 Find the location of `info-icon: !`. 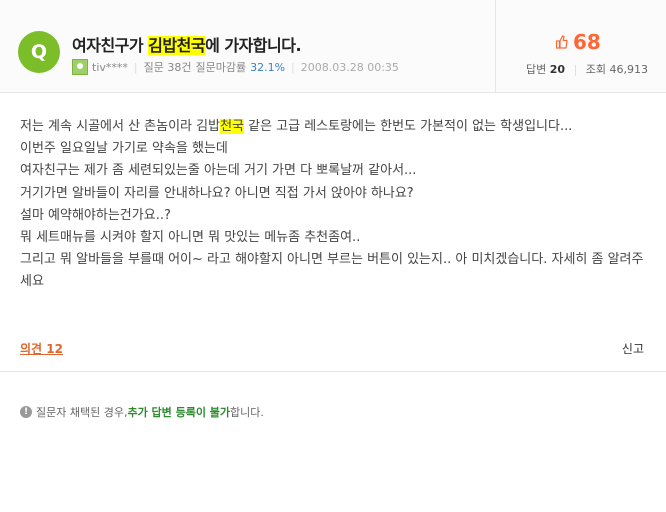

info-icon: ! is located at coordinates (26, 412).